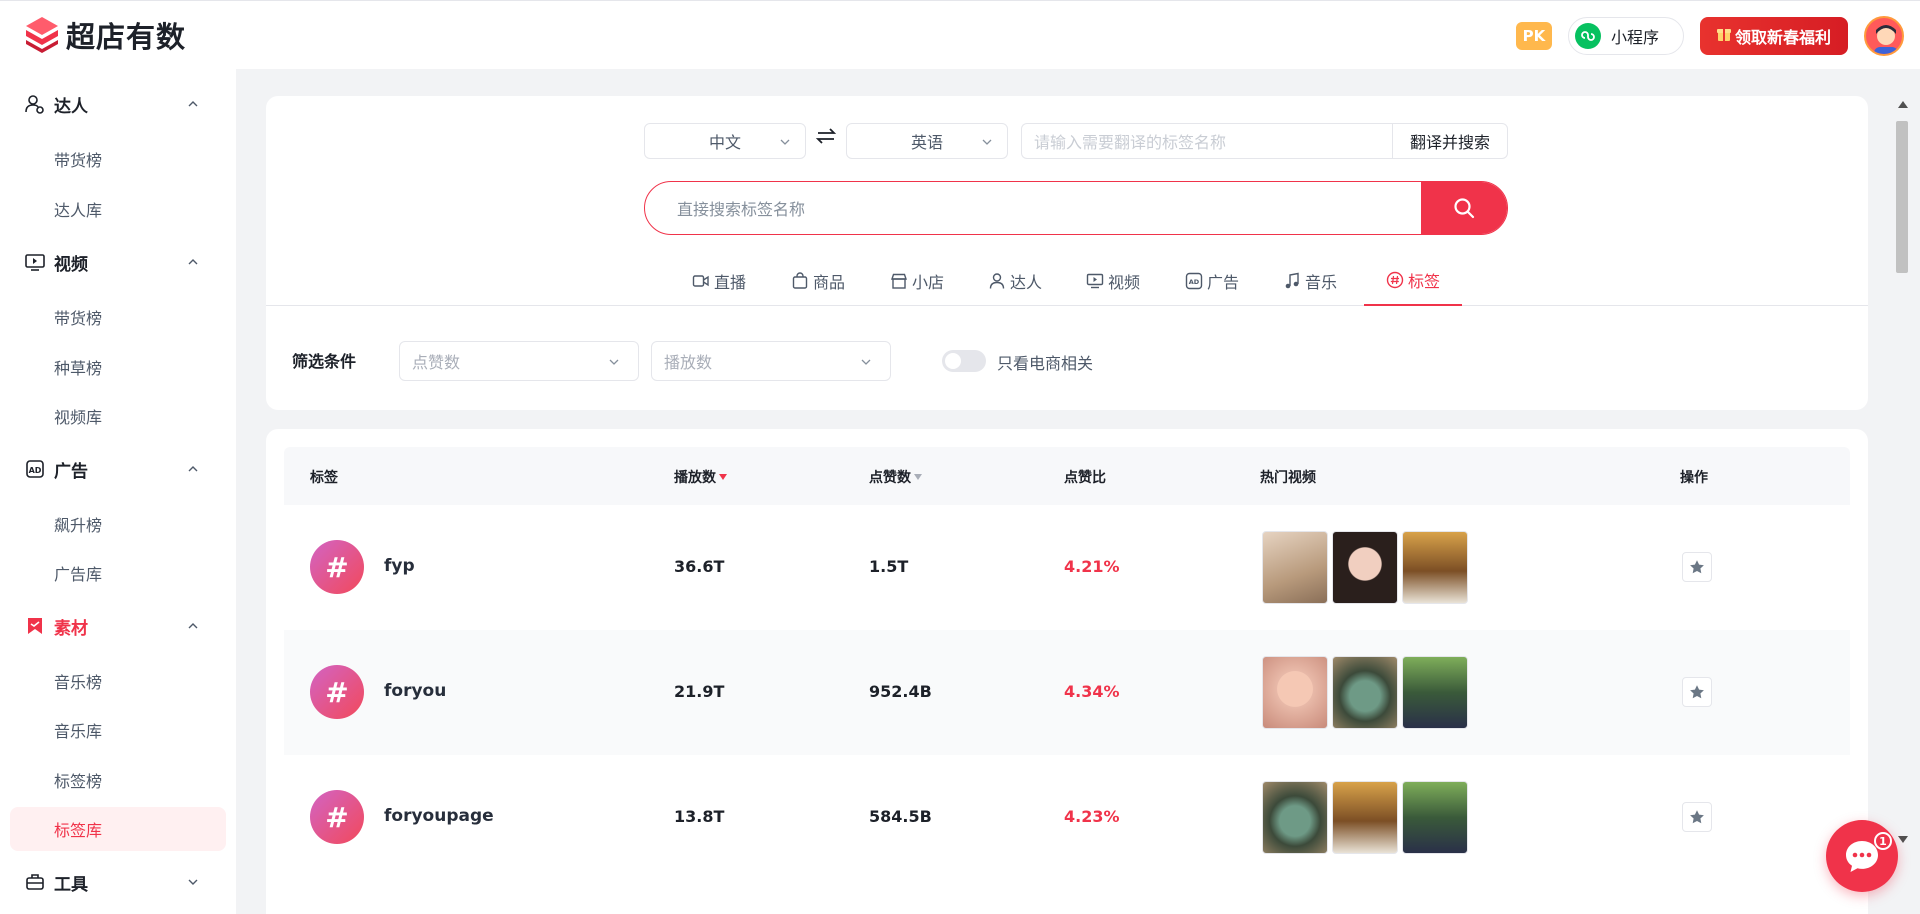  I want to click on likes-value: 952.4B, so click(900, 691).